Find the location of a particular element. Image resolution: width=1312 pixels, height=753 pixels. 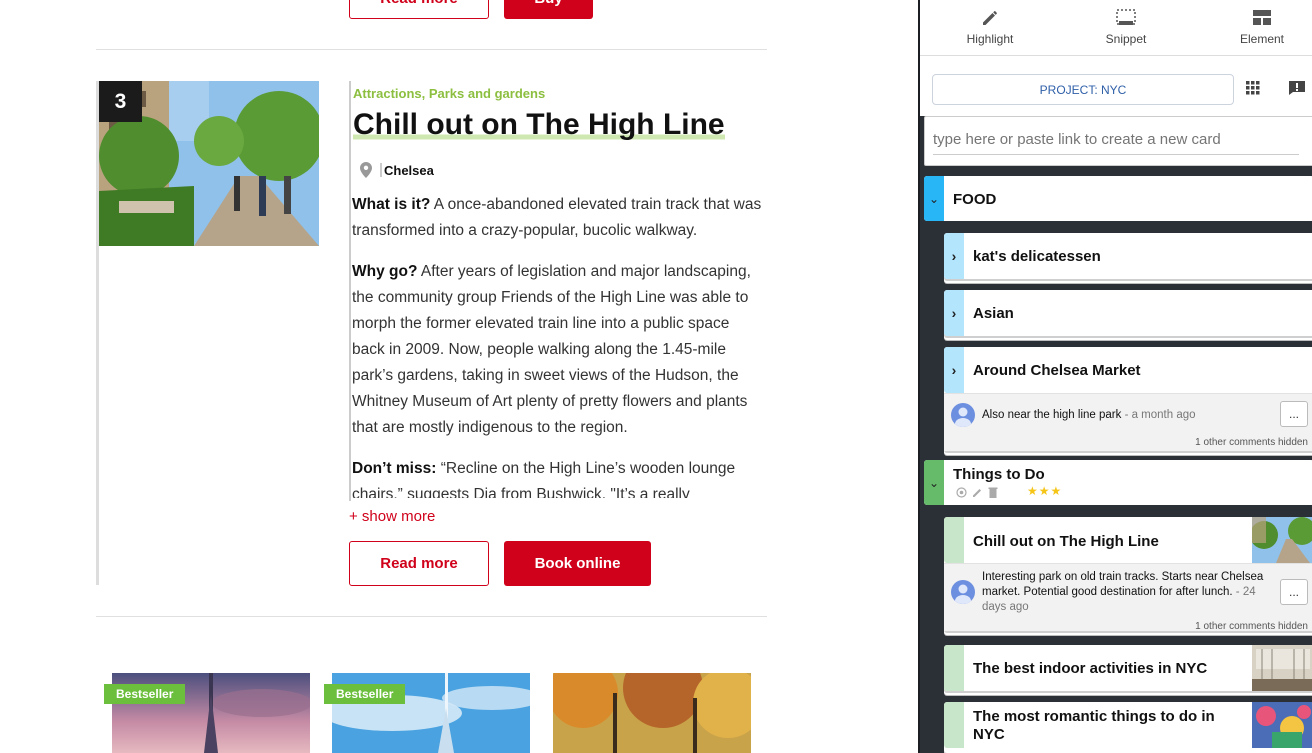

location-name: Chelsea is located at coordinates (409, 170).